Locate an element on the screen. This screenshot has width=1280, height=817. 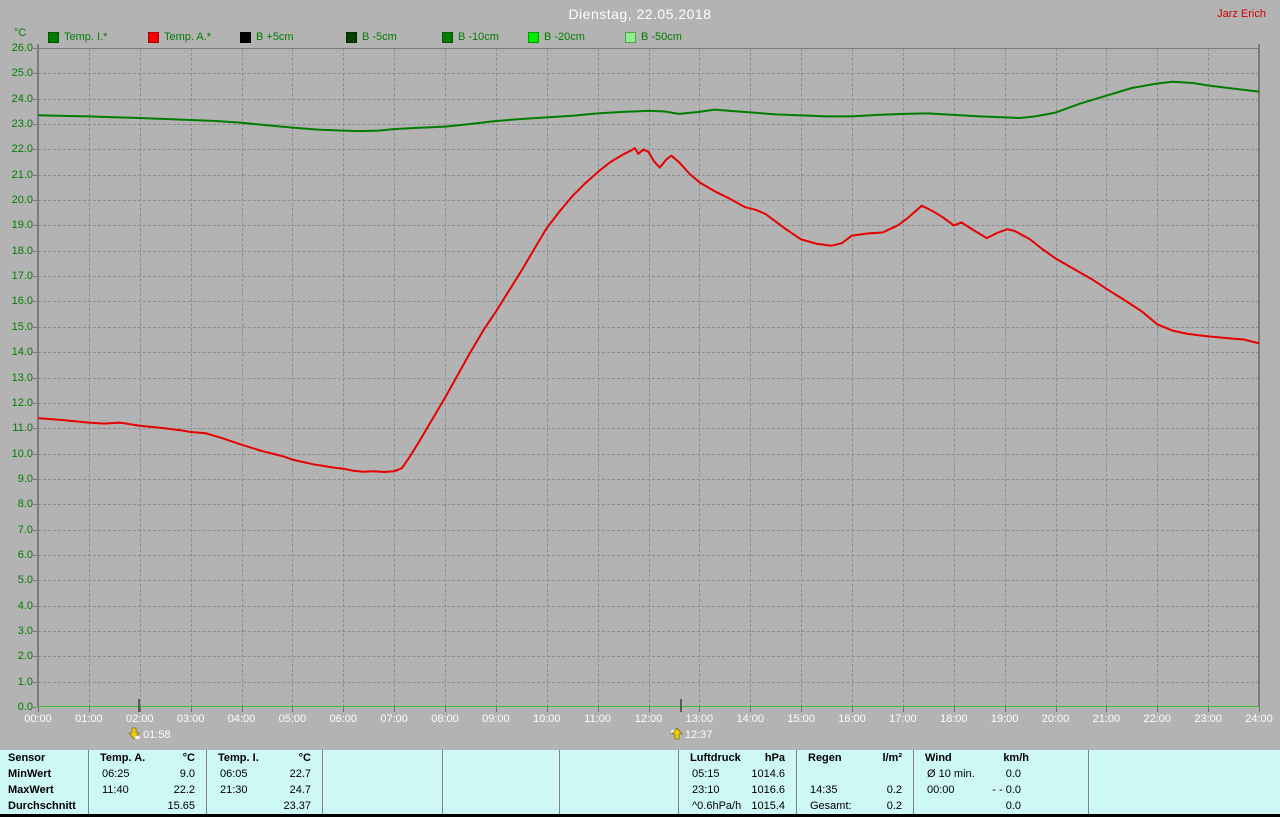
y-axis-tick-label: 9.0 is located at coordinates (25, 478).